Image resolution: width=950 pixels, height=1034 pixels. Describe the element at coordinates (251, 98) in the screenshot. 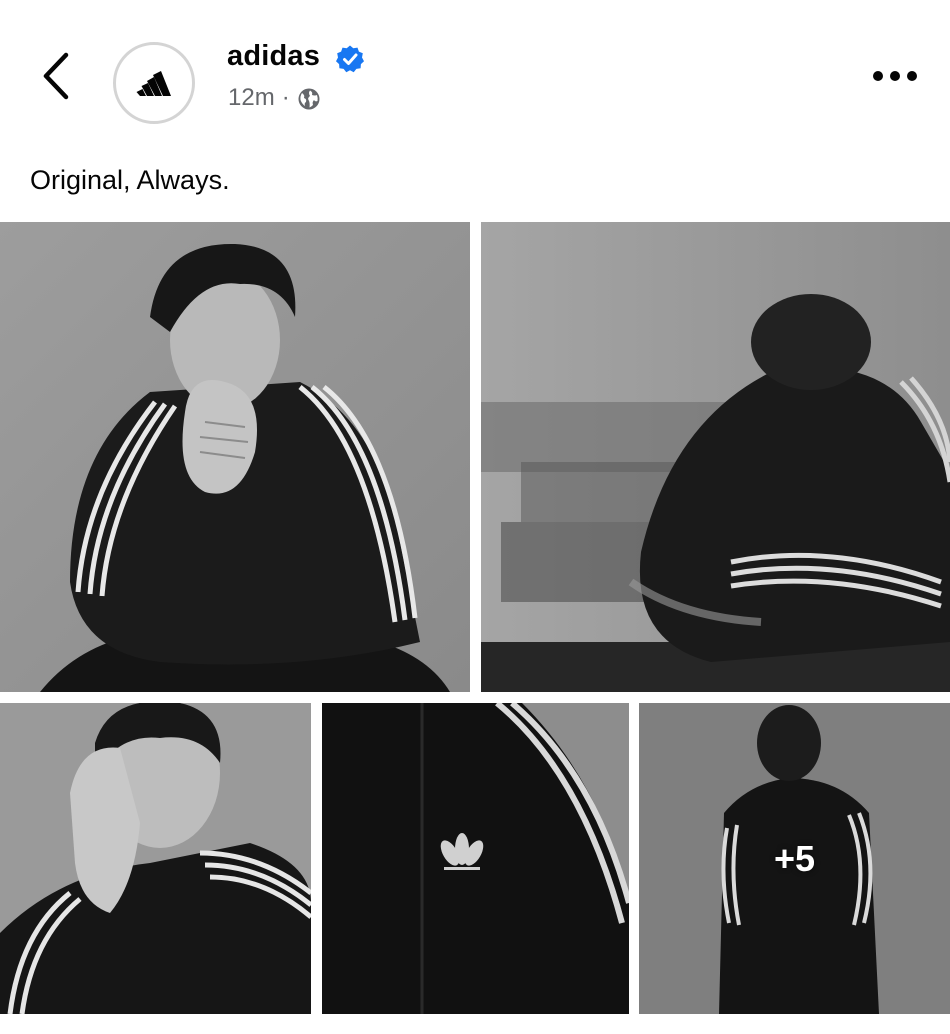

I see `post-time: 12m` at that location.